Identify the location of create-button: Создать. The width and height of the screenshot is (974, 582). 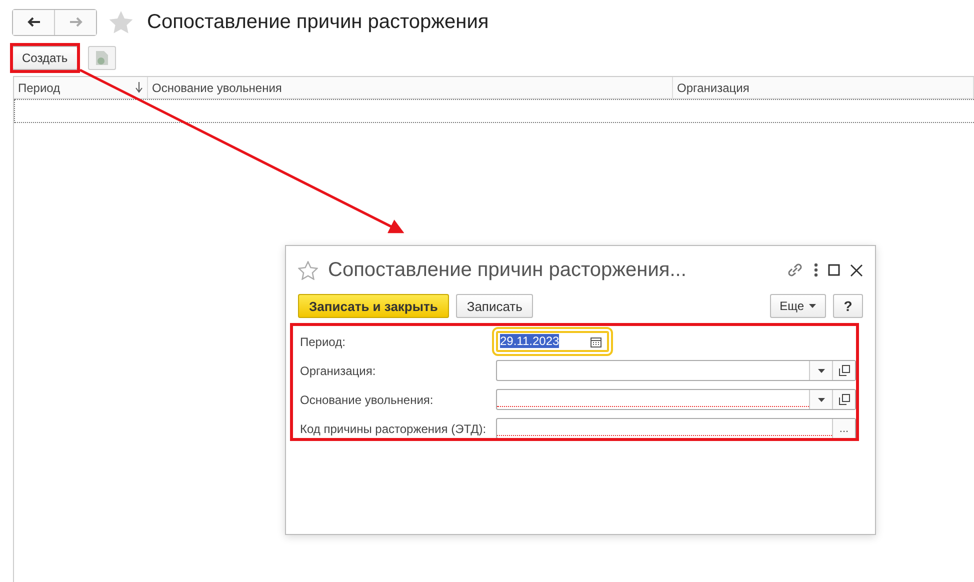
(45, 58).